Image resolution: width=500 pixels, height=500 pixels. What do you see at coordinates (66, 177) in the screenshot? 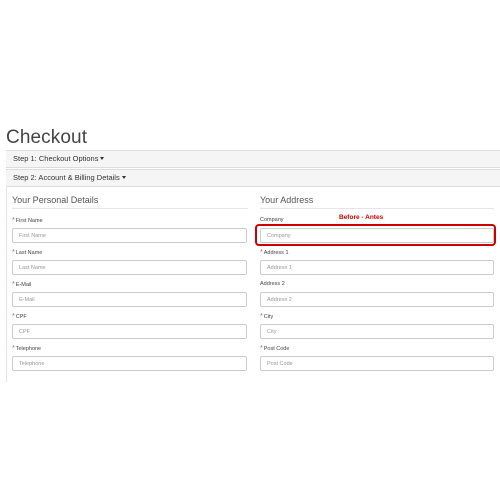
I see `step-2-label: Step 2: Account & Billing Details` at bounding box center [66, 177].